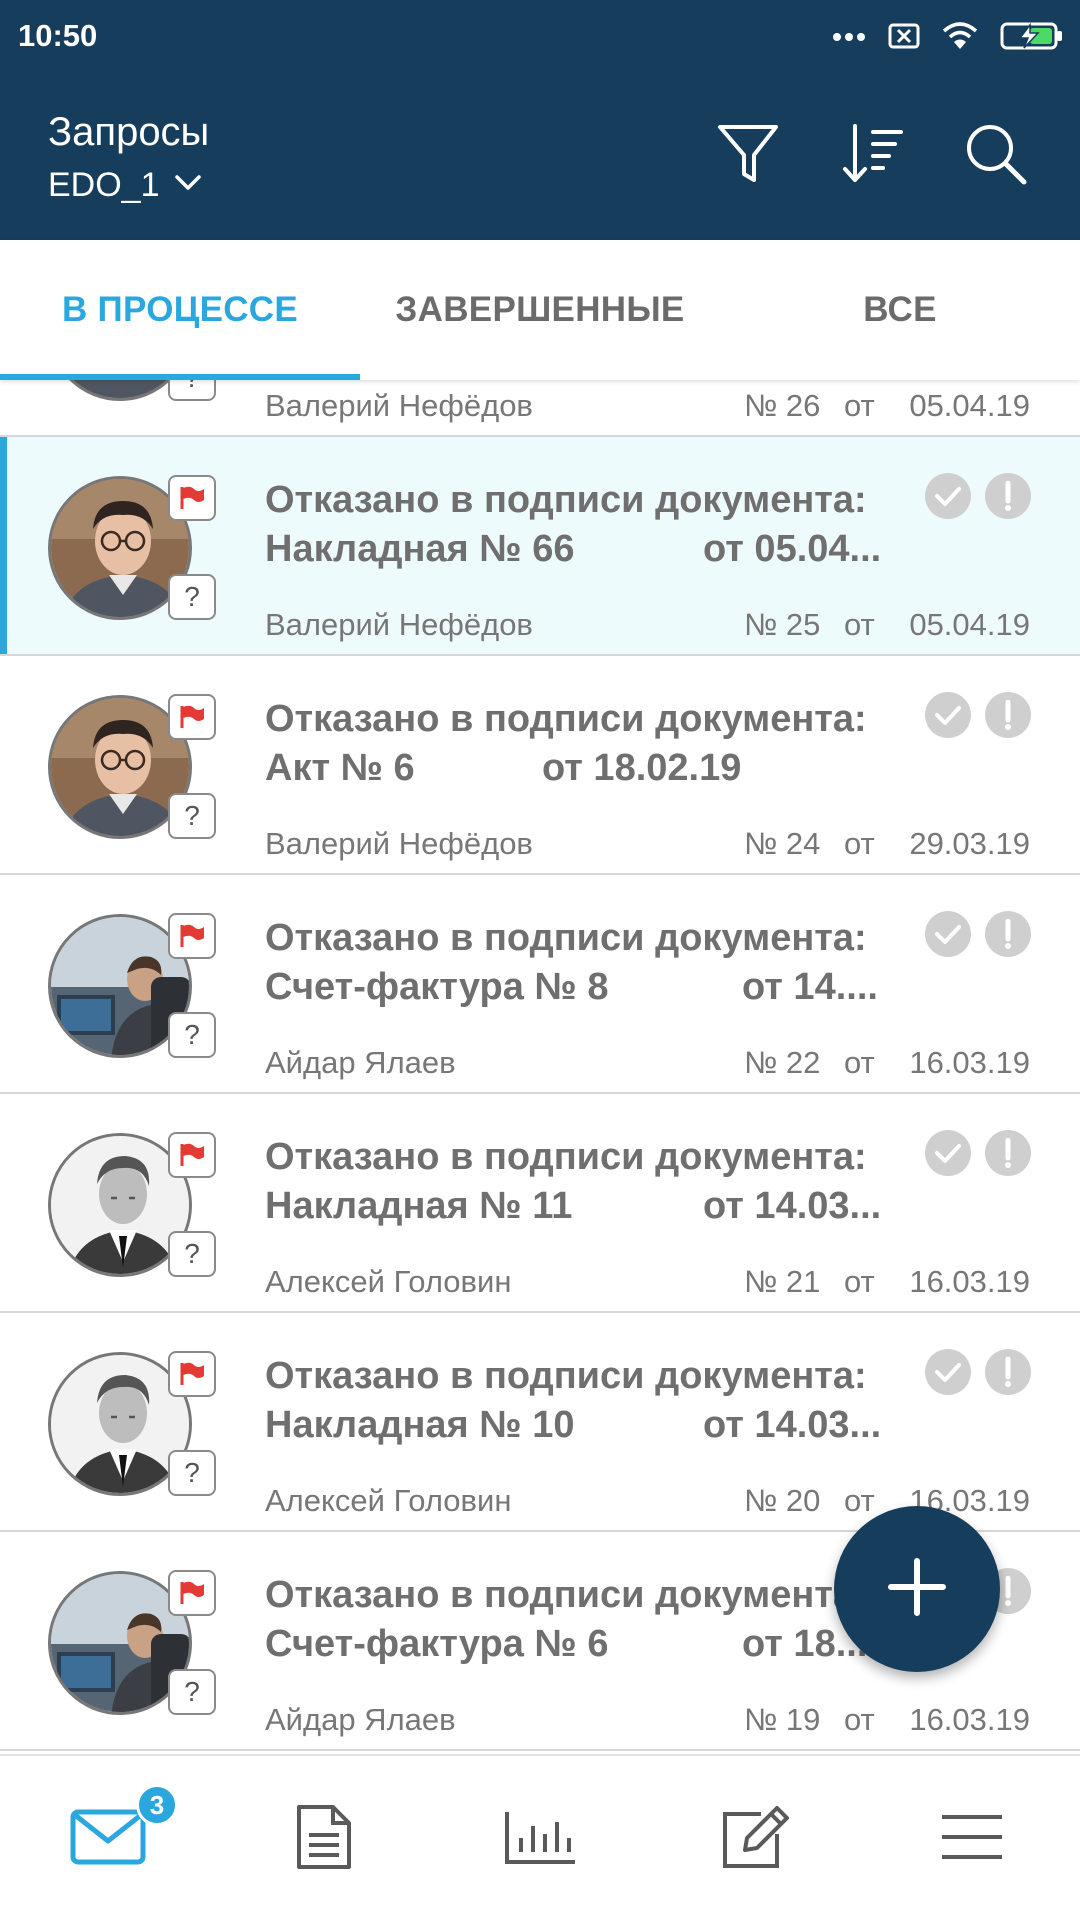 This screenshot has width=1080, height=1920. I want to click on nav-menu, so click(972, 1838).